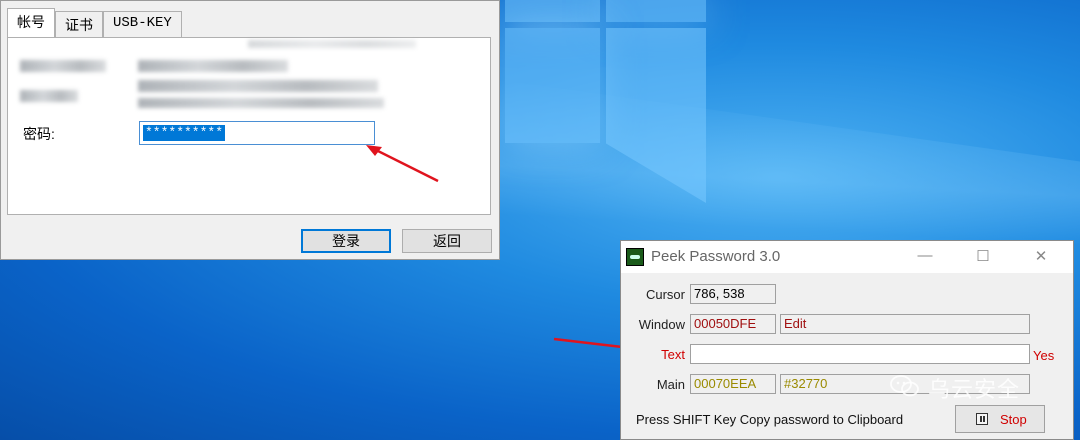  What do you see at coordinates (982, 419) in the screenshot?
I see `pause-icon` at bounding box center [982, 419].